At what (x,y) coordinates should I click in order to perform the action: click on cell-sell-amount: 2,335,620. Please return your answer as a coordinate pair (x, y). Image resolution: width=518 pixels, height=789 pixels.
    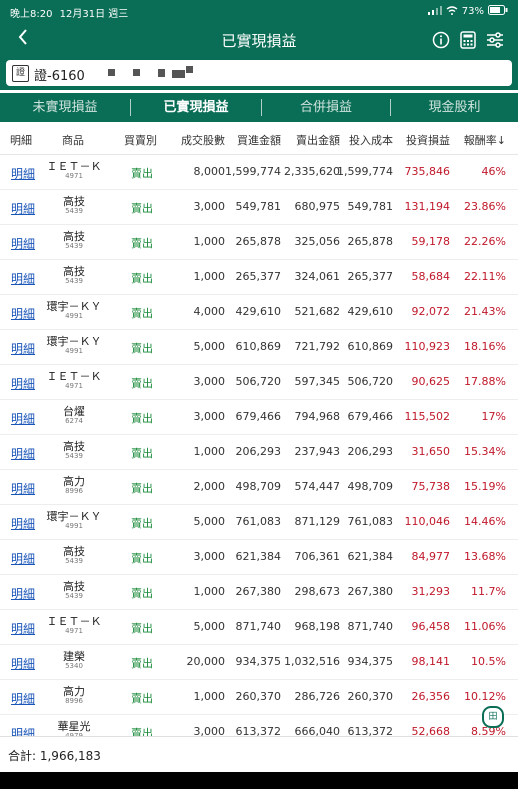
    Looking at the image, I should click on (312, 171).